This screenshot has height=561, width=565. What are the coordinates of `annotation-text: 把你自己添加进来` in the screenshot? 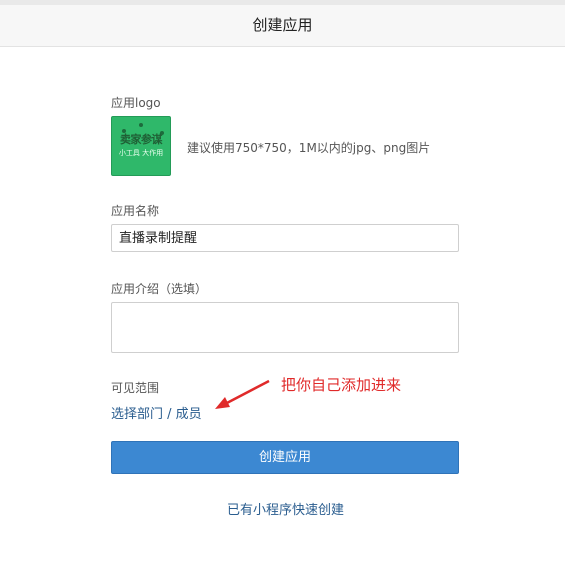 It's located at (341, 385).